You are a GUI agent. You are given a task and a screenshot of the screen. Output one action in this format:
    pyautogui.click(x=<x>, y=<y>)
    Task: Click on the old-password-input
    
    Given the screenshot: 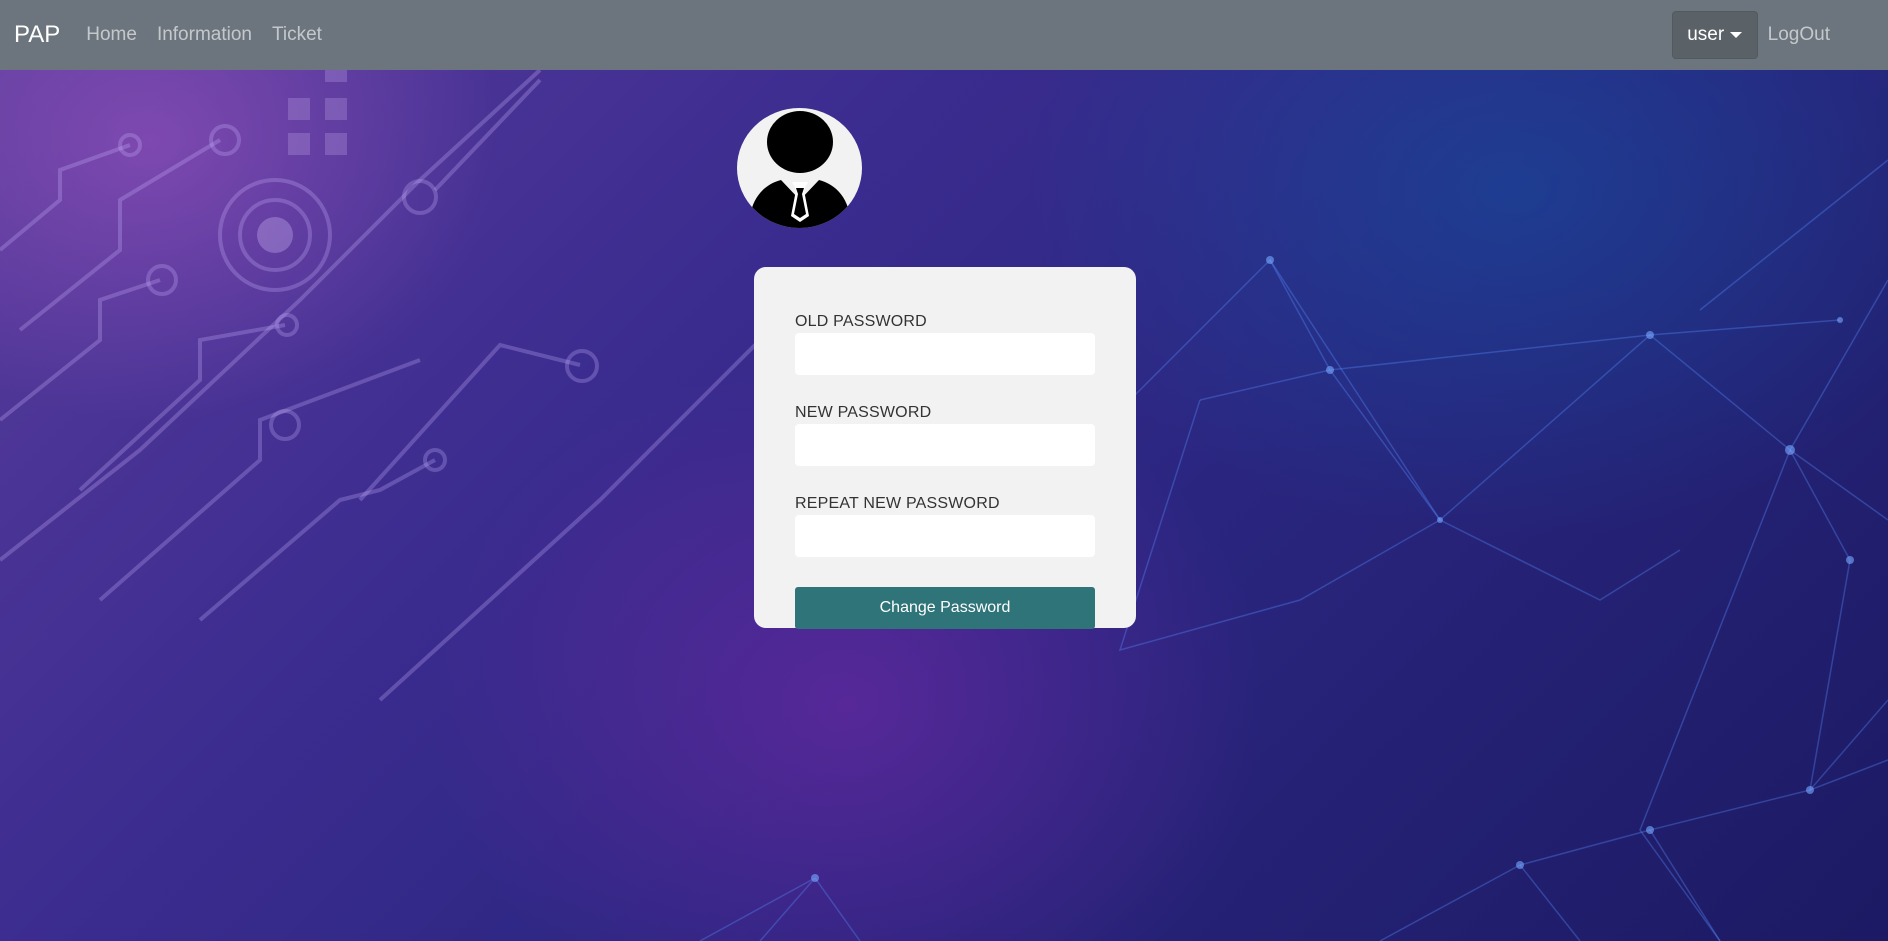 What is the action you would take?
    pyautogui.click(x=945, y=354)
    